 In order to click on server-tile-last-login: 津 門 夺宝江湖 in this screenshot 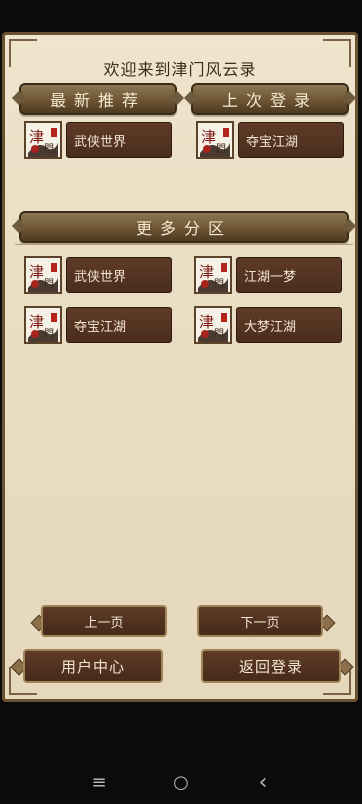, I will do `click(271, 140)`.